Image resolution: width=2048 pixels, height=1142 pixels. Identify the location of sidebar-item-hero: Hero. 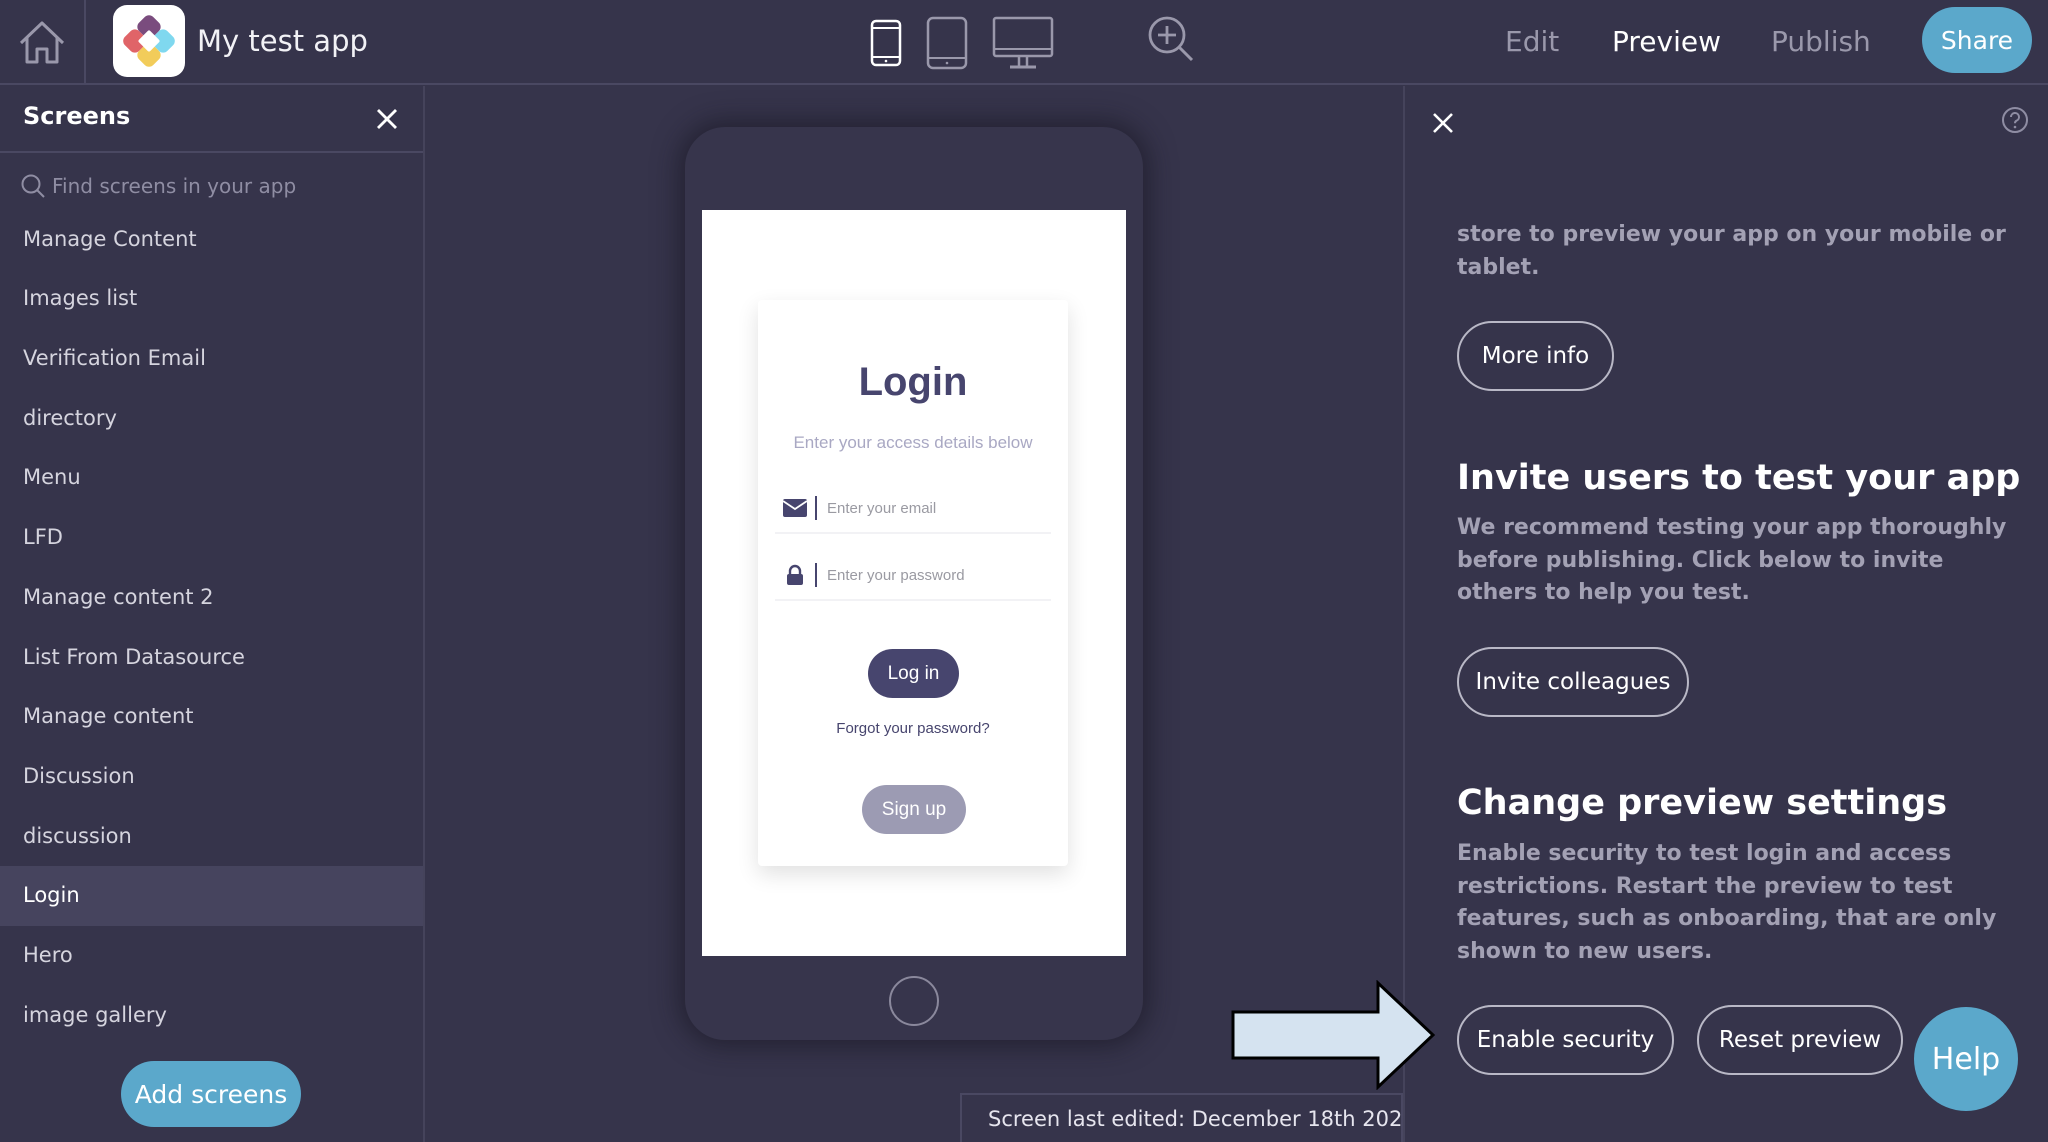
(211, 956).